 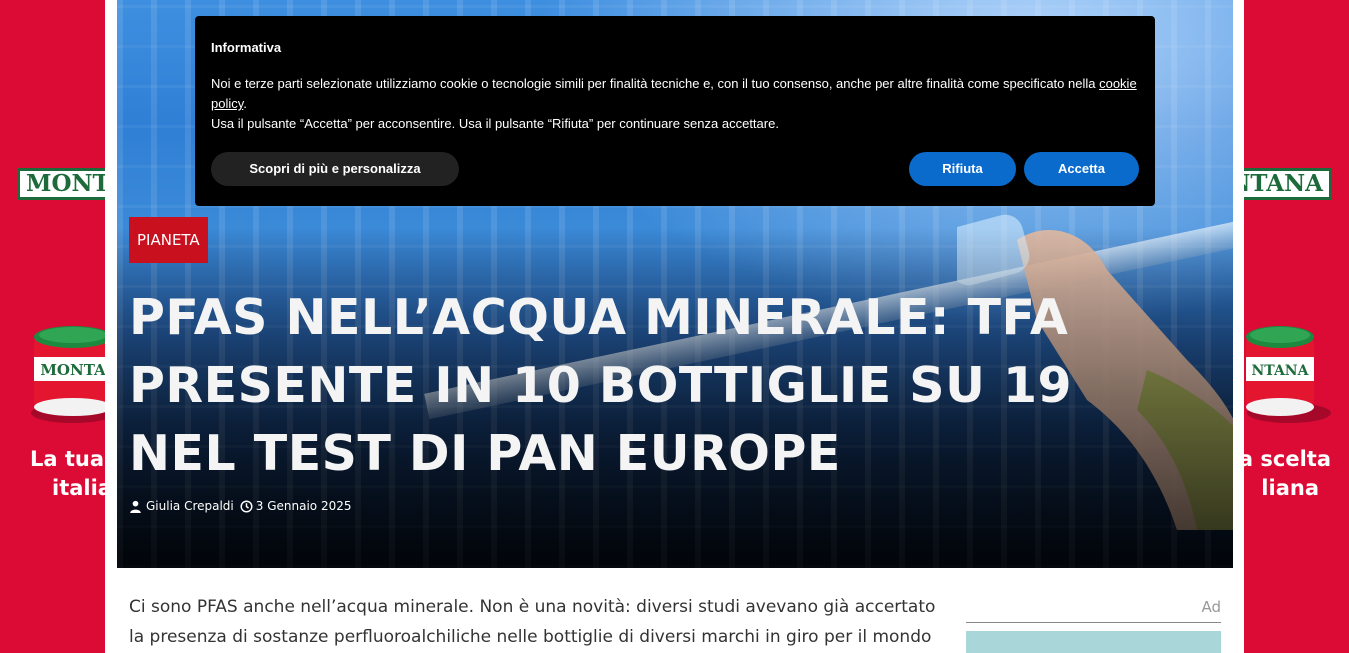 What do you see at coordinates (190, 506) in the screenshot?
I see `author-name: Giulia Crepaldi` at bounding box center [190, 506].